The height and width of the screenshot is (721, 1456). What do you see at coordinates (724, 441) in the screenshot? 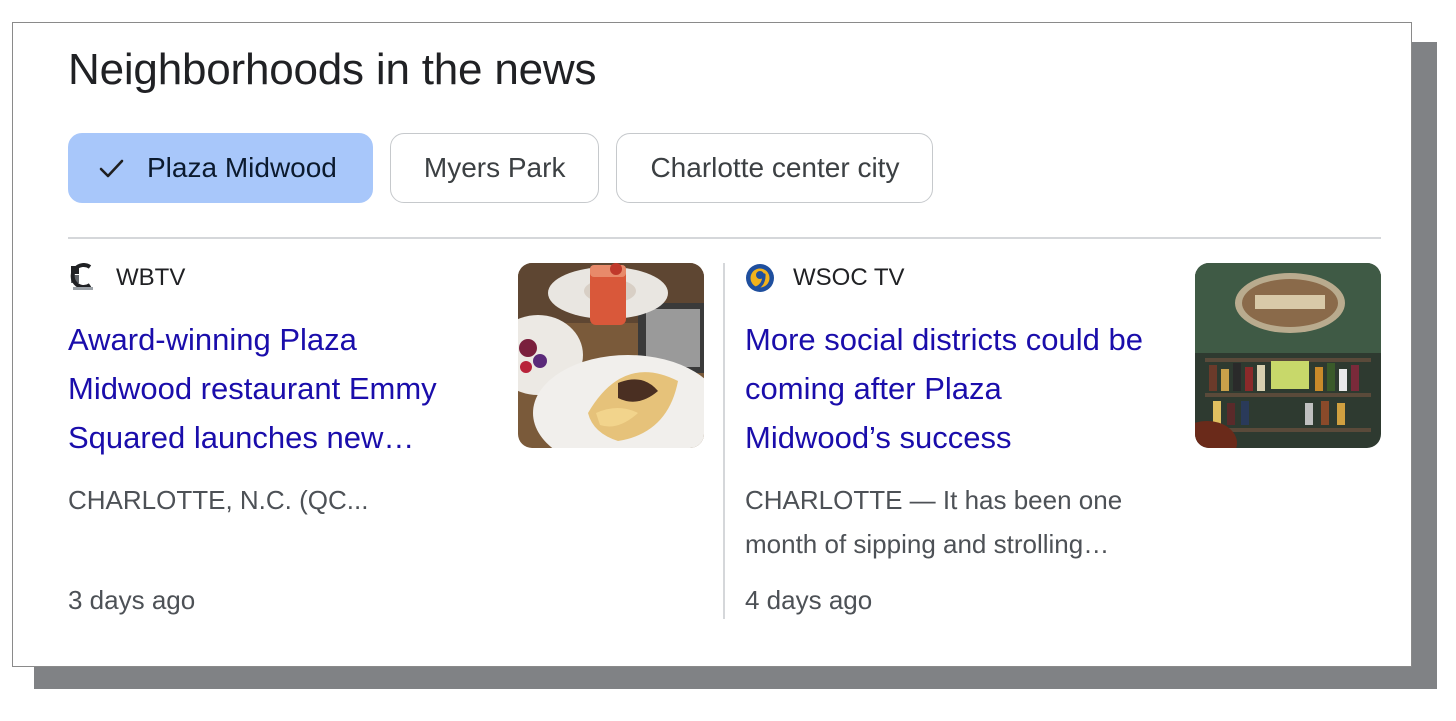
I see `vertical-divider` at bounding box center [724, 441].